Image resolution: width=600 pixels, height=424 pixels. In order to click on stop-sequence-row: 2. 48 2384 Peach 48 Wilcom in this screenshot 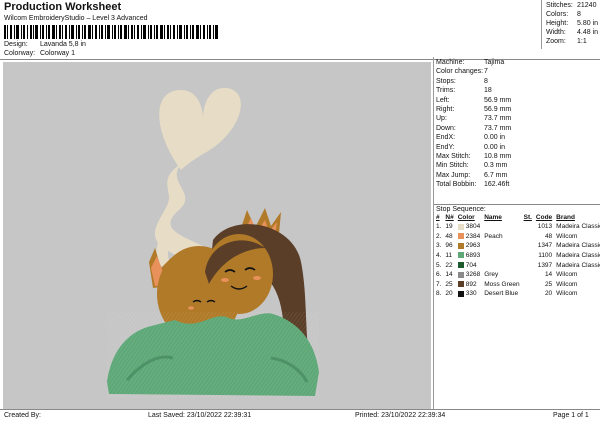, I will do `click(517, 237)`.